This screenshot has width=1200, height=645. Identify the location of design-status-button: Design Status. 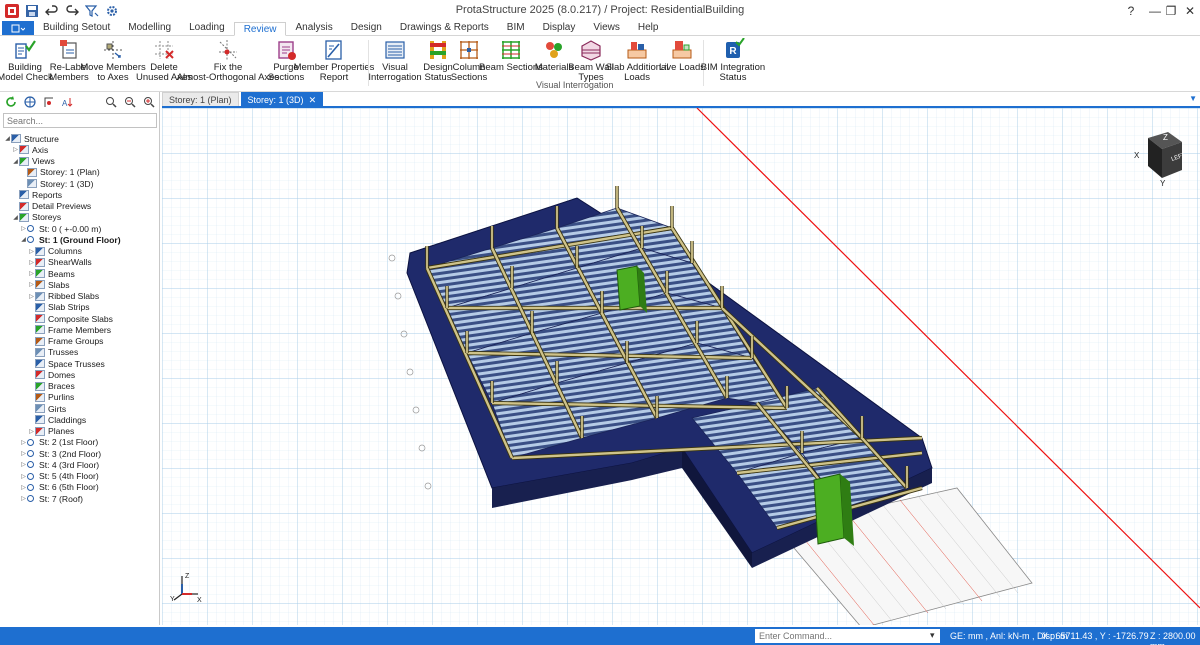
(438, 60).